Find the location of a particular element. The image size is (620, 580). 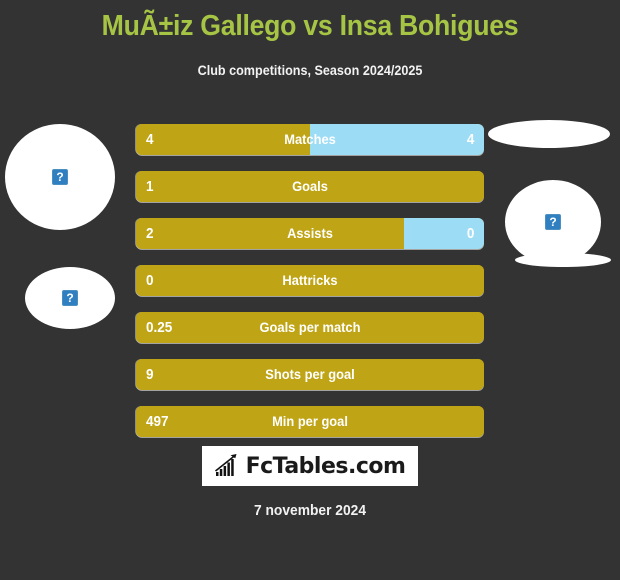

stat-bar-row: 2 Assists 0 is located at coordinates (310, 233).